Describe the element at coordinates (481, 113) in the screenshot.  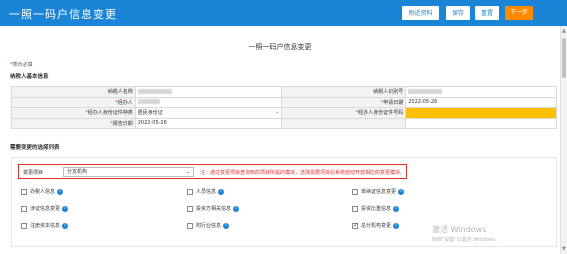
I see `agent-id-no-input` at that location.